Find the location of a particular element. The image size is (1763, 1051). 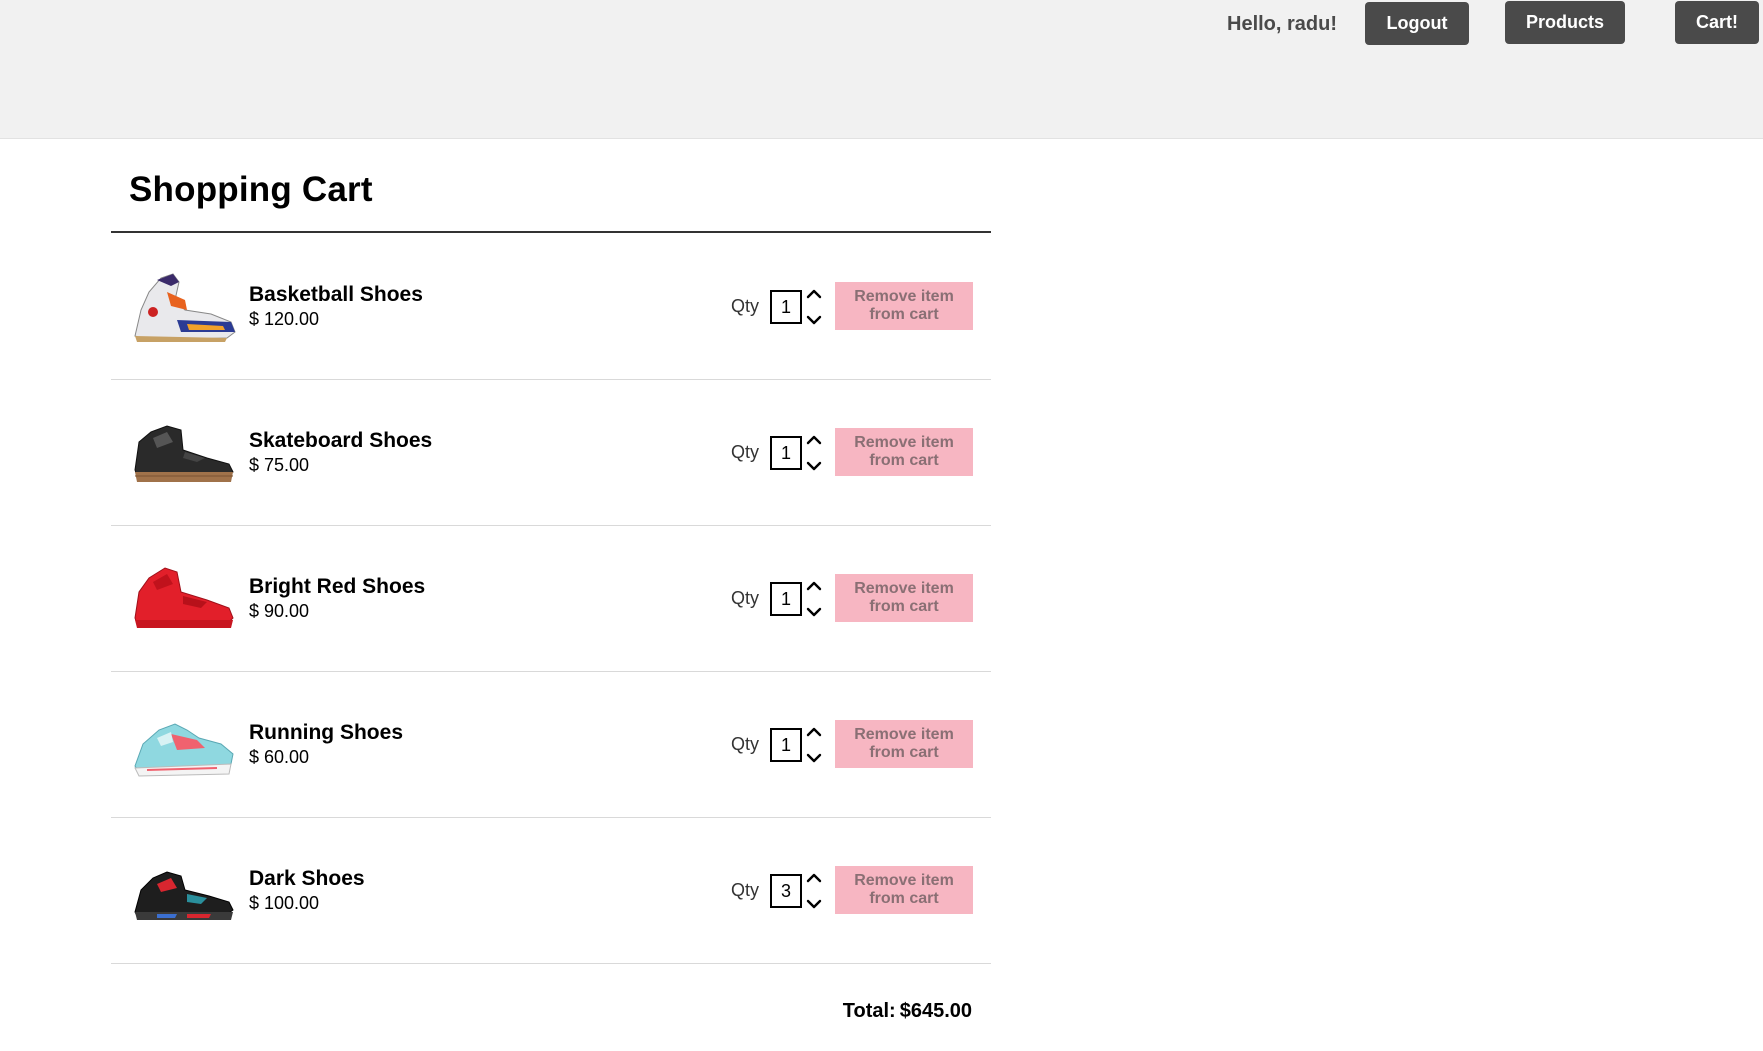

user-greeting: Hello, radu! is located at coordinates (1282, 24).